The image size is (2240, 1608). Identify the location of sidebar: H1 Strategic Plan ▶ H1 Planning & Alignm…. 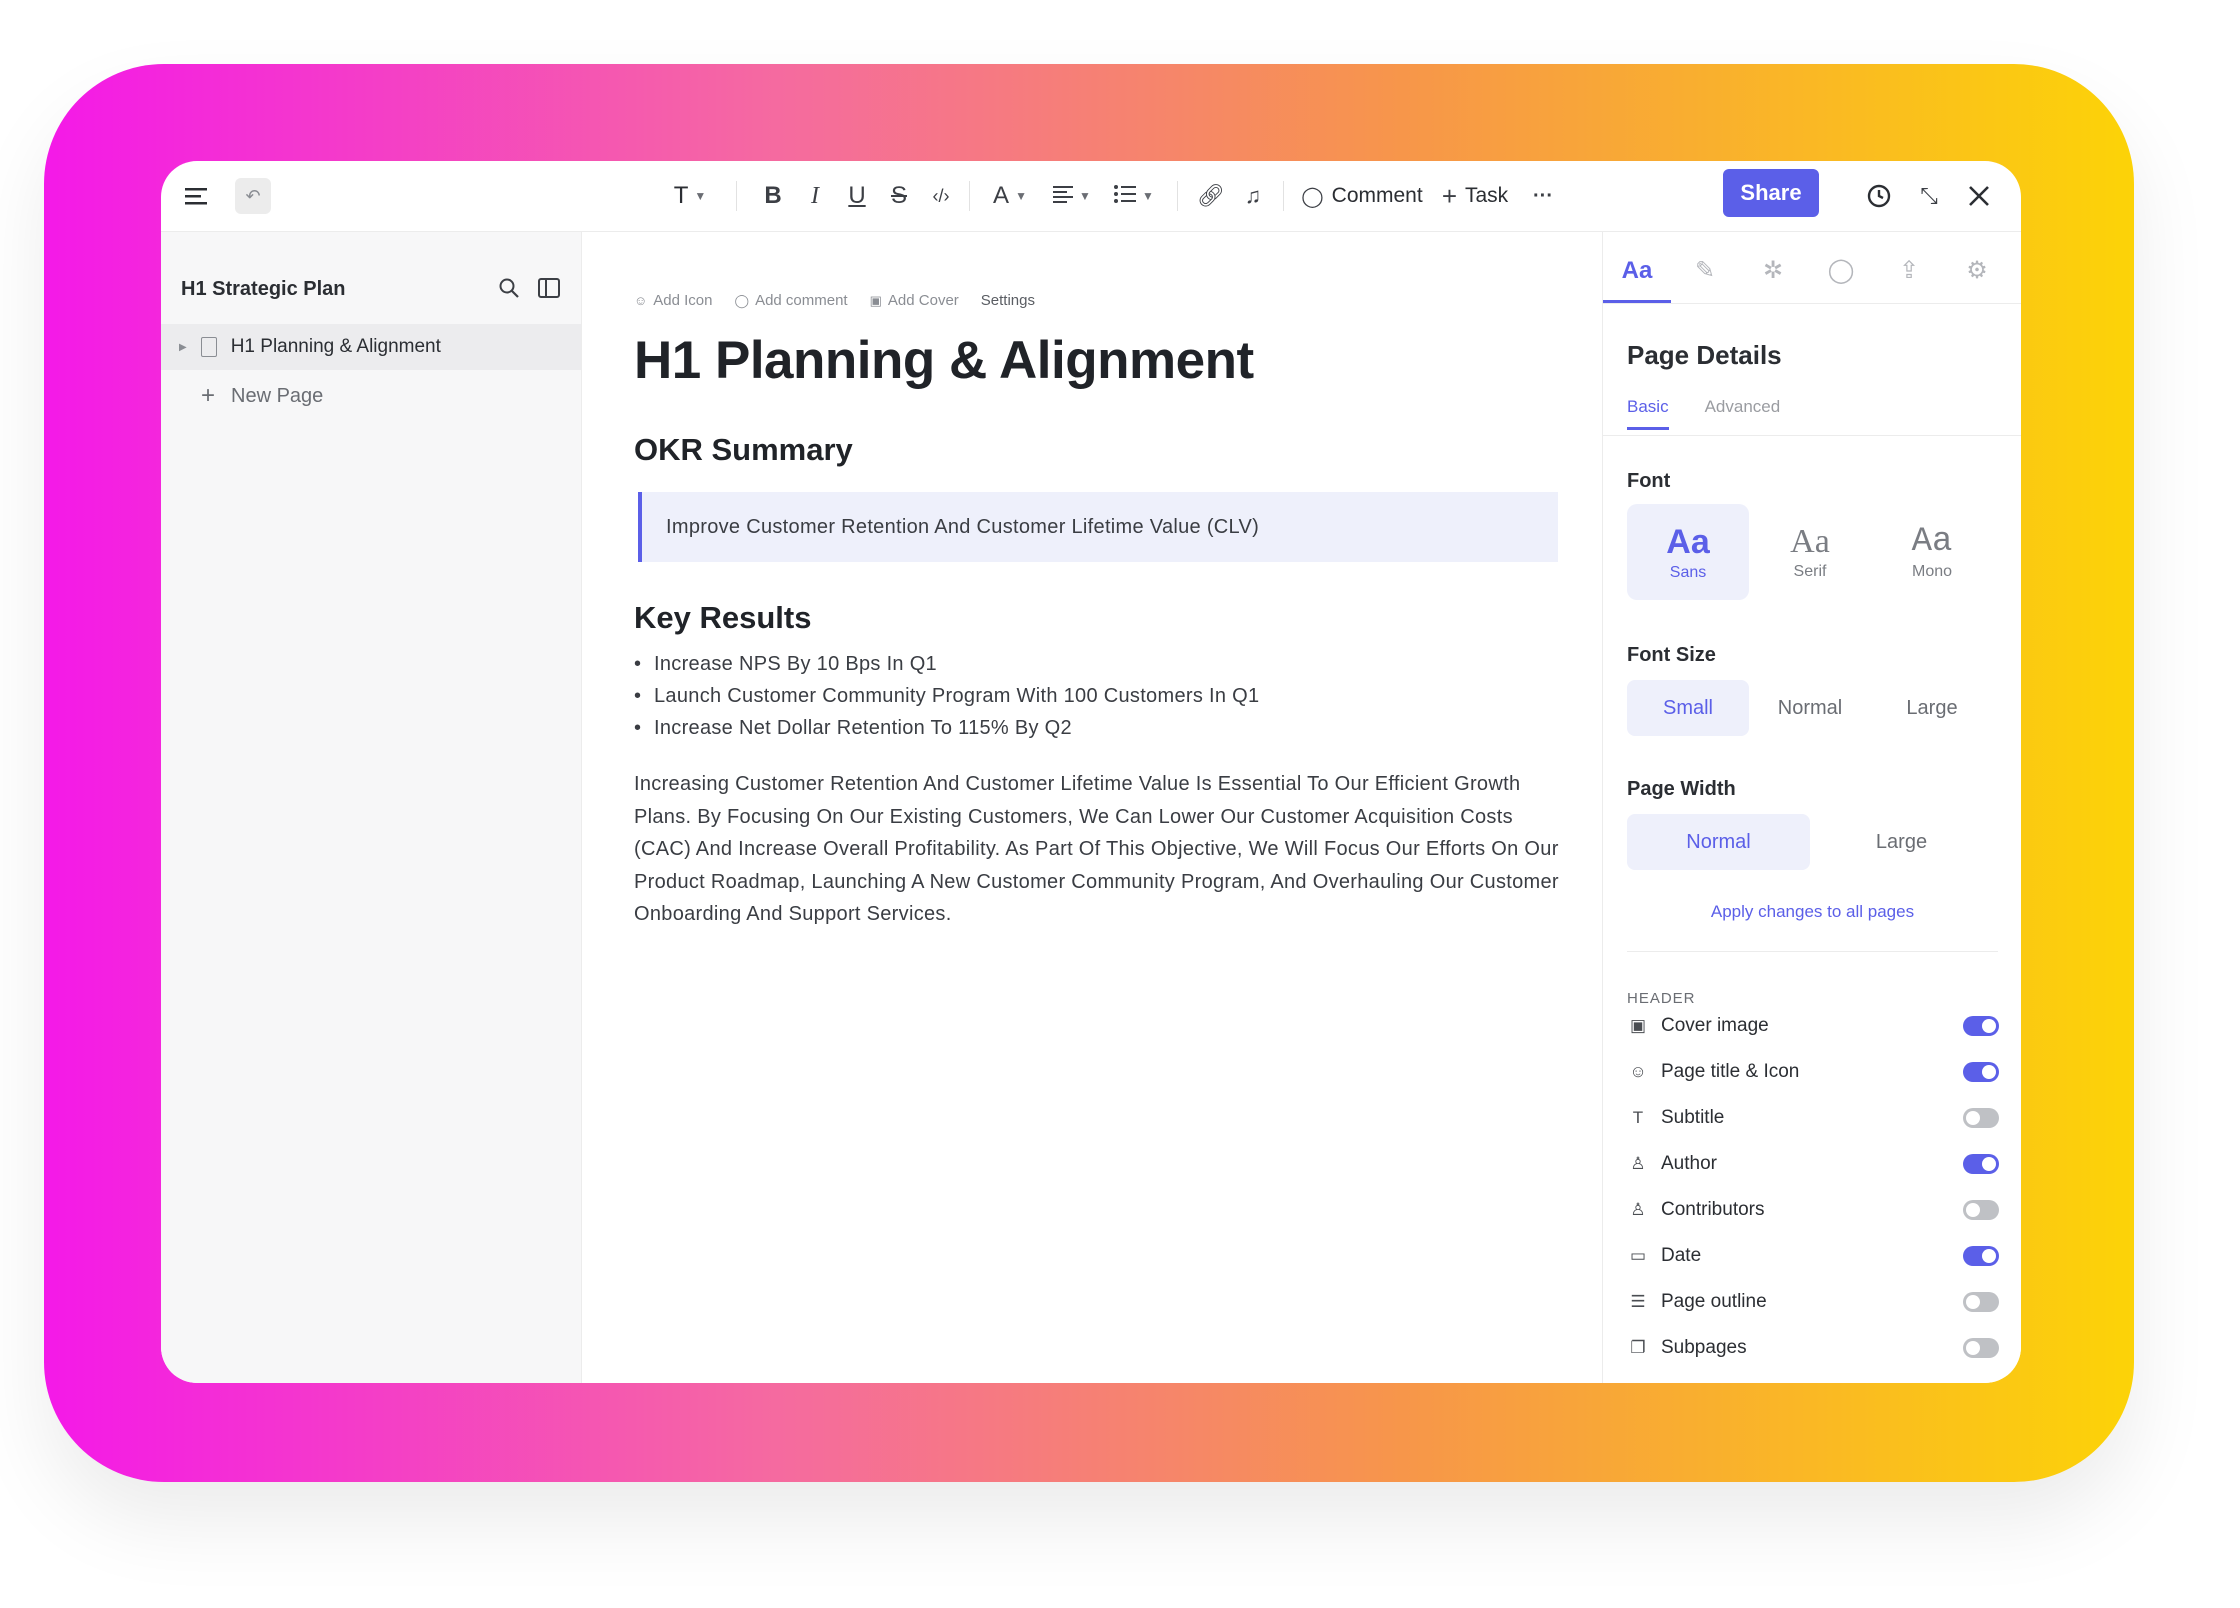
(371, 807).